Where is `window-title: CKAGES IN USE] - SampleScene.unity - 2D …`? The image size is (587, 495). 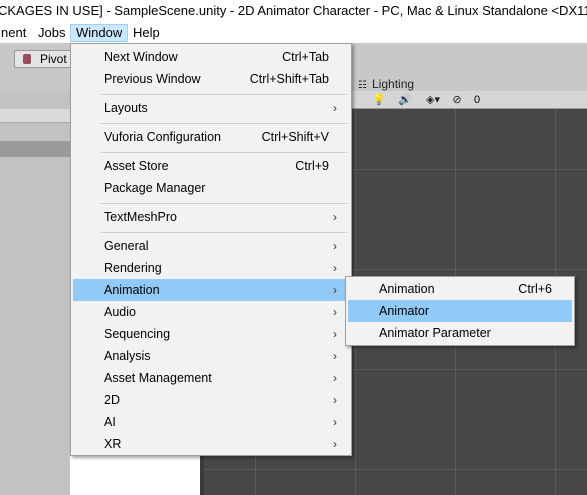
window-title: CKAGES IN USE] - SampleScene.unity - 2D … is located at coordinates (293, 10).